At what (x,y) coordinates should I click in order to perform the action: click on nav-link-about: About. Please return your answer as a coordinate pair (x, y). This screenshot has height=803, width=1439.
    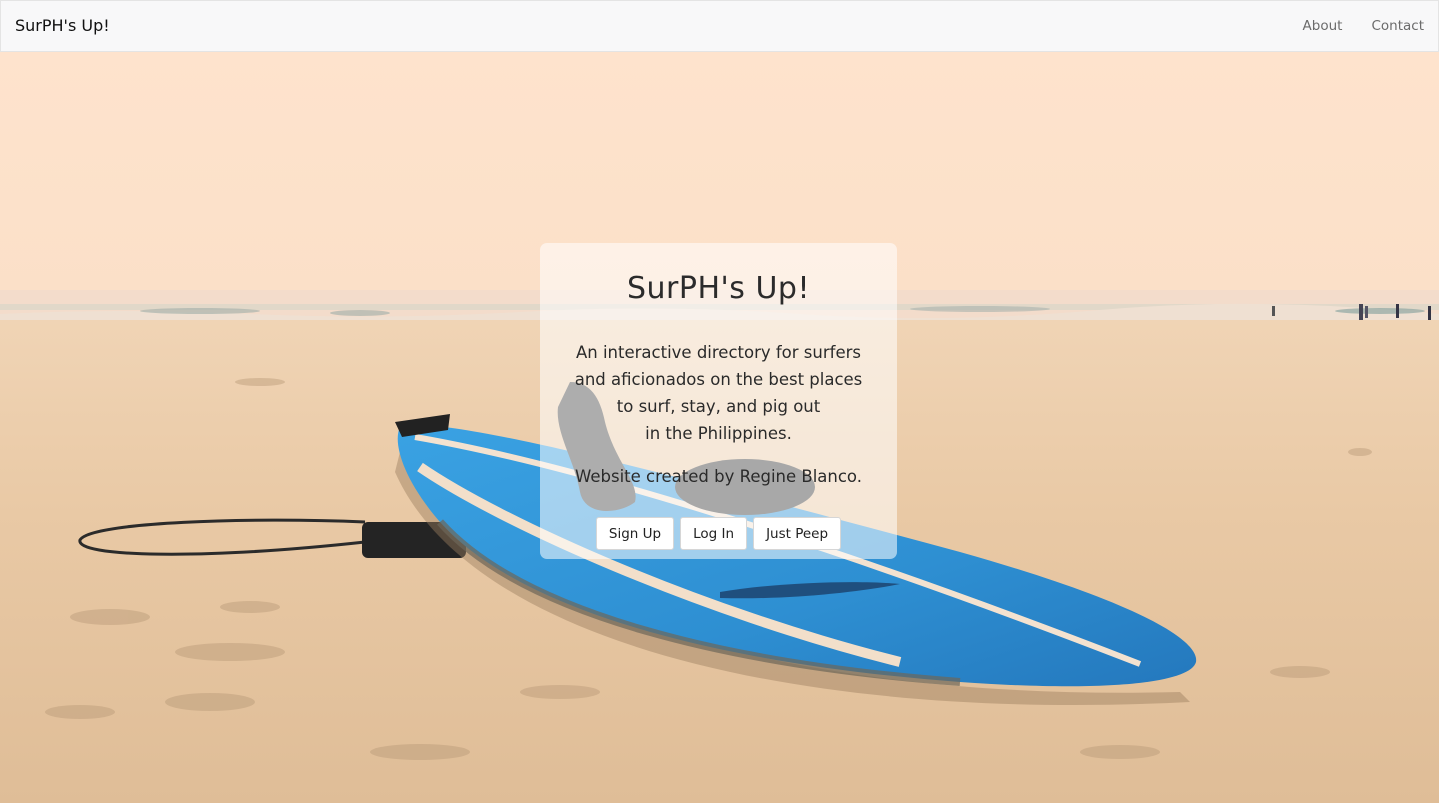
    Looking at the image, I should click on (1323, 26).